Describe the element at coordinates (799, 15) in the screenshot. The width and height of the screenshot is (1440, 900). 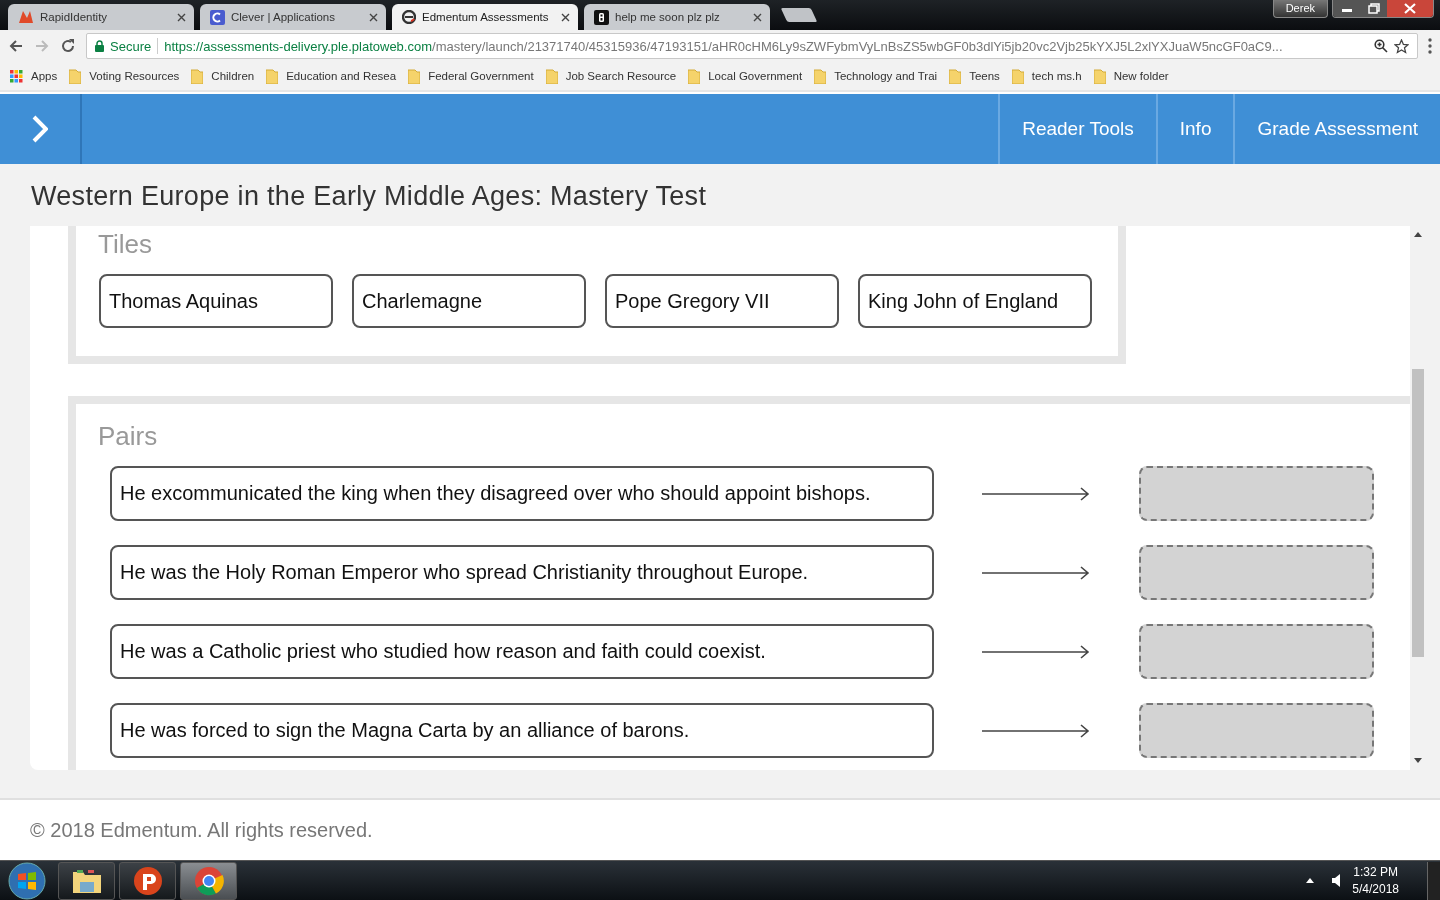
I see `new-tab-button` at that location.